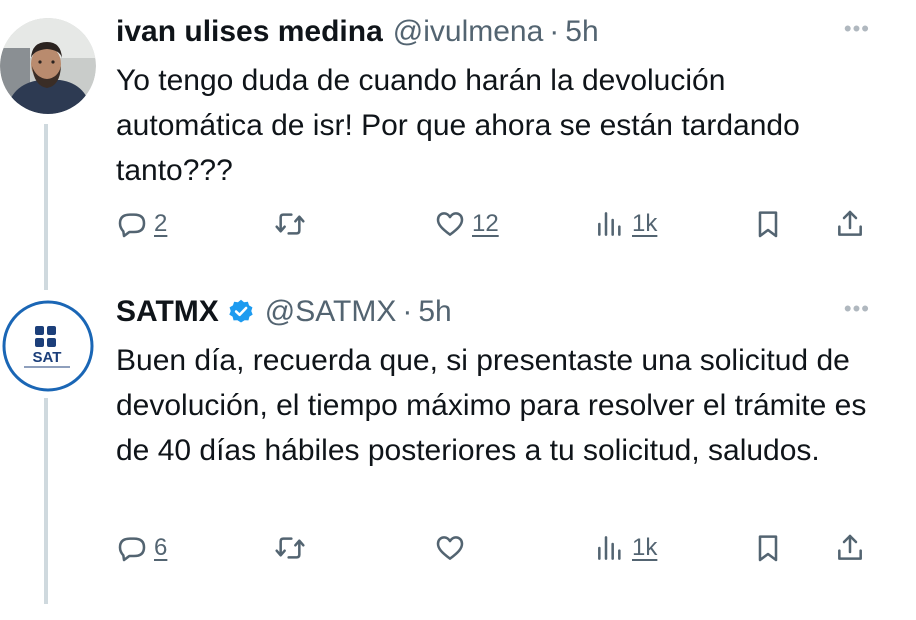 This screenshot has height=620, width=916. Describe the element at coordinates (468, 32) in the screenshot. I see `user-handle: @ivulmena` at that location.